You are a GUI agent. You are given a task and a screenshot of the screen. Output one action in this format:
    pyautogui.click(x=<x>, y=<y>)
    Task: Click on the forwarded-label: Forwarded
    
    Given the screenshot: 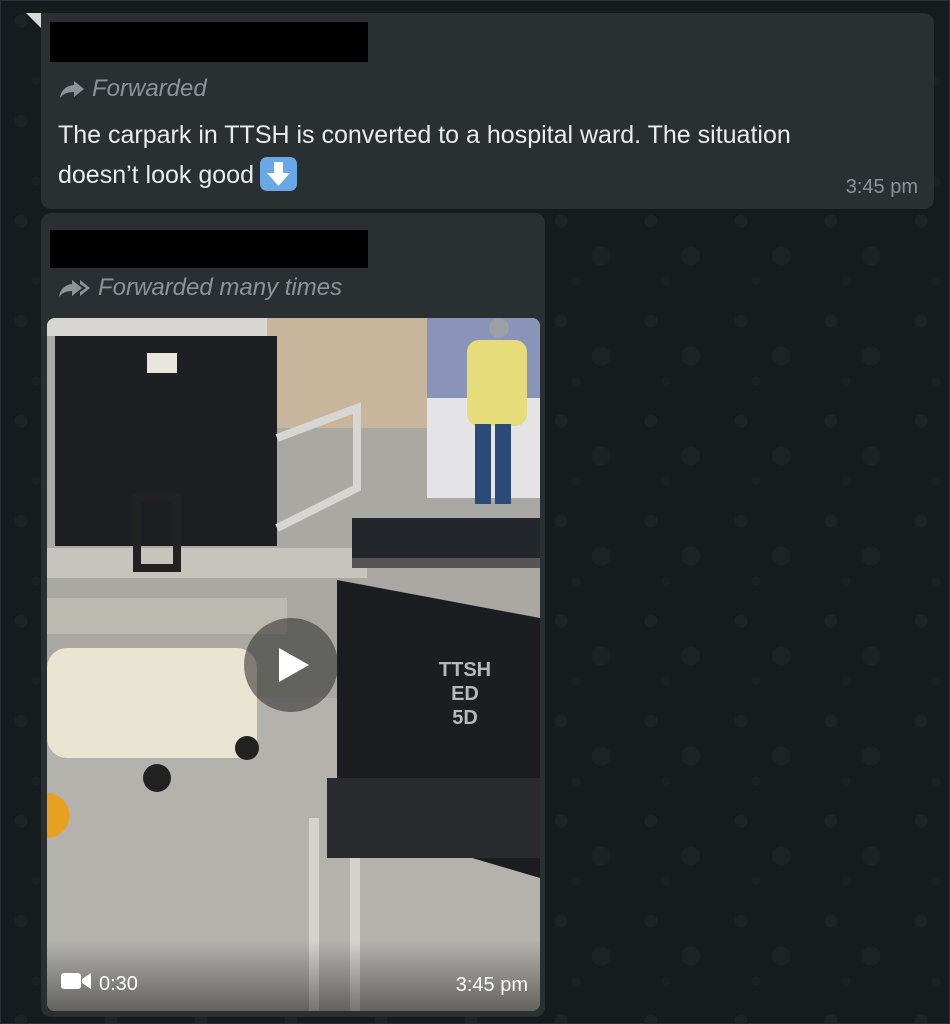 What is the action you would take?
    pyautogui.click(x=149, y=88)
    